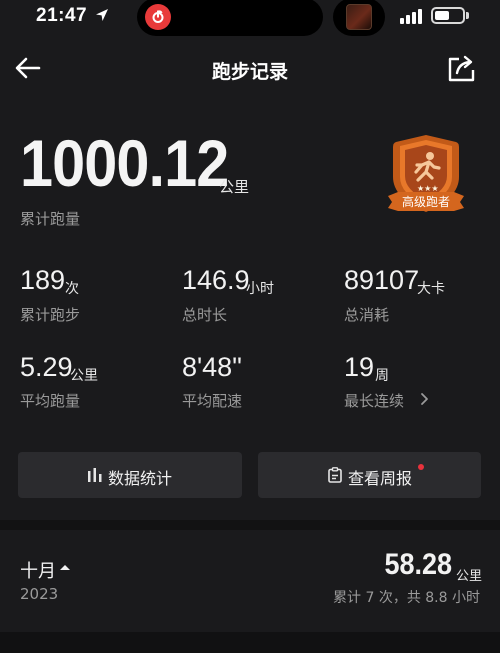 The height and width of the screenshot is (653, 500). I want to click on cellular-signal-icon, so click(411, 16).